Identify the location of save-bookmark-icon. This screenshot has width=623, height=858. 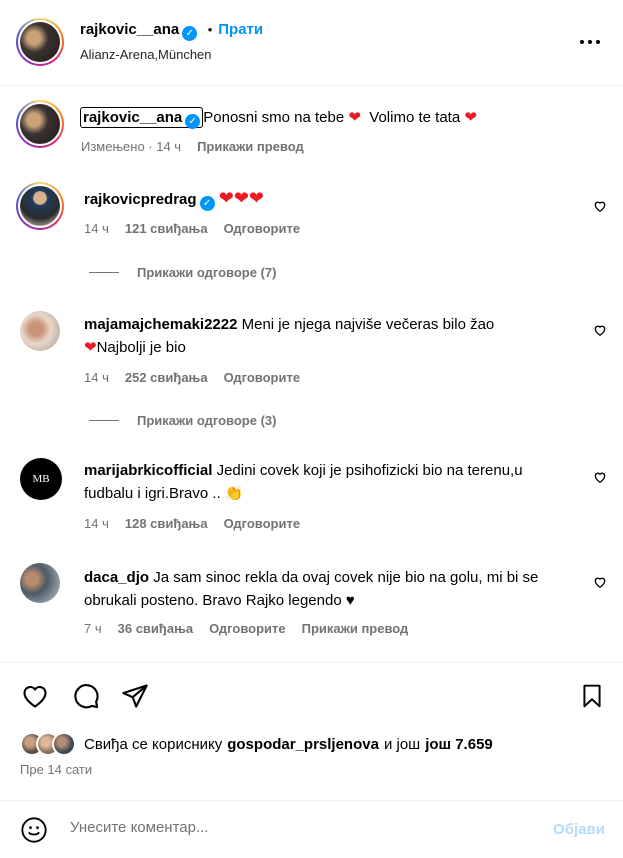
(592, 696).